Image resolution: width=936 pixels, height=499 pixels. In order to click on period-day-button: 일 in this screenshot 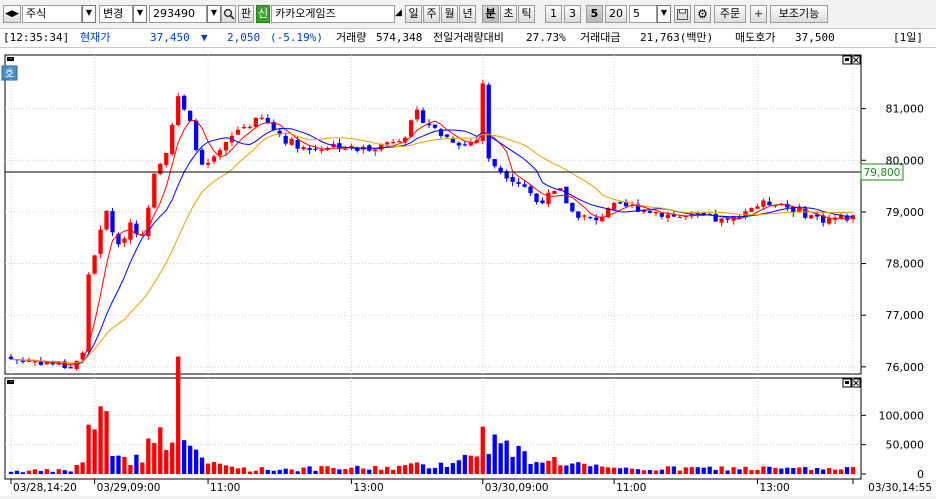, I will do `click(413, 14)`.